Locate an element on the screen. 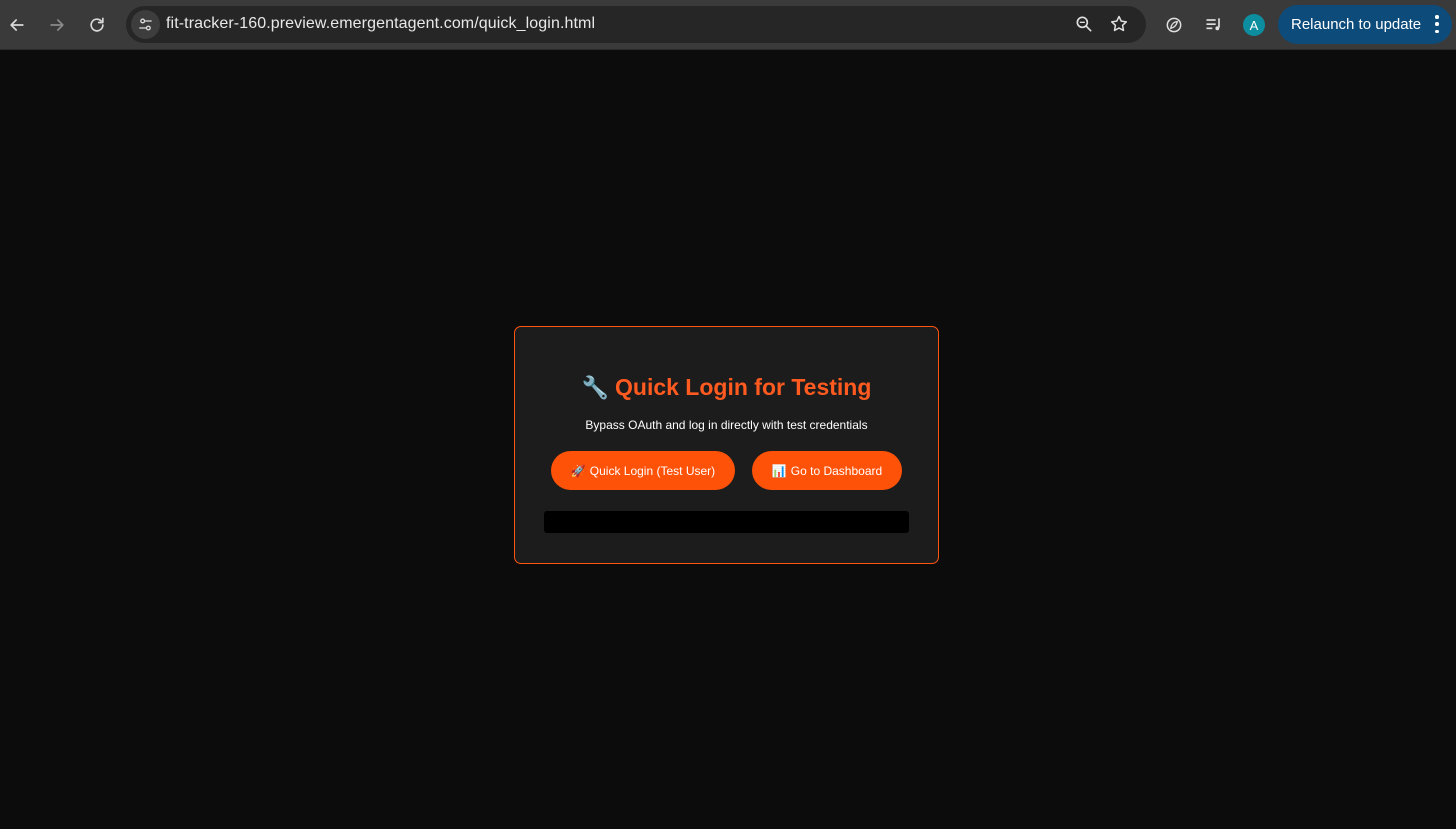 This screenshot has width=1456, height=829. site-info-button is located at coordinates (145, 24).